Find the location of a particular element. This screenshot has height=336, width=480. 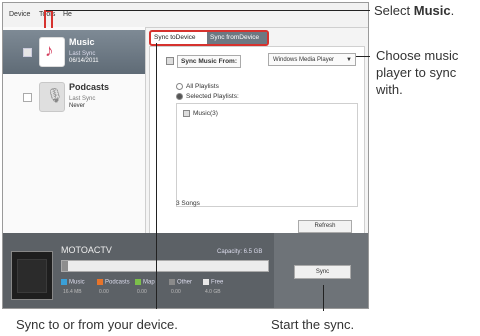

playlist-name: Music(3) is located at coordinates (205, 114).